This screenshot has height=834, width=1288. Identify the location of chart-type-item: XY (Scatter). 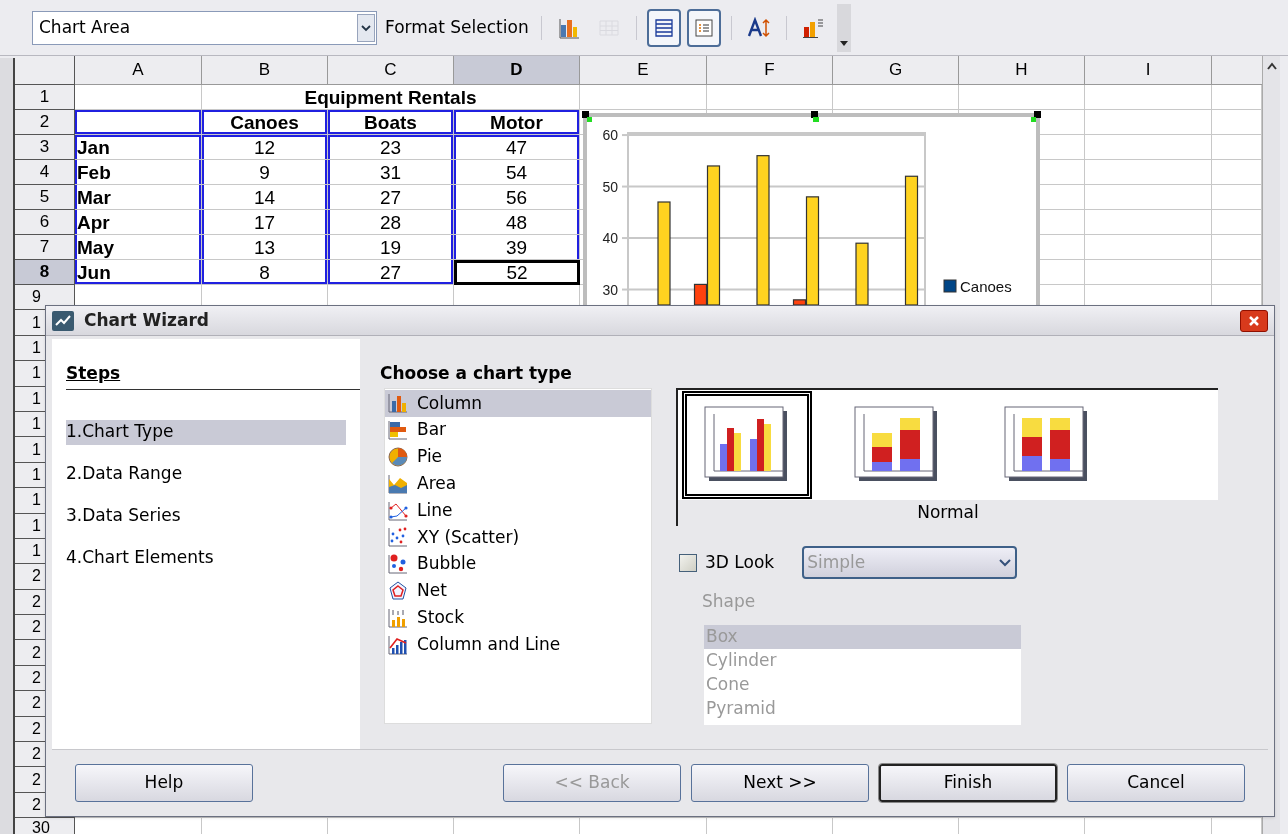
(518, 537).